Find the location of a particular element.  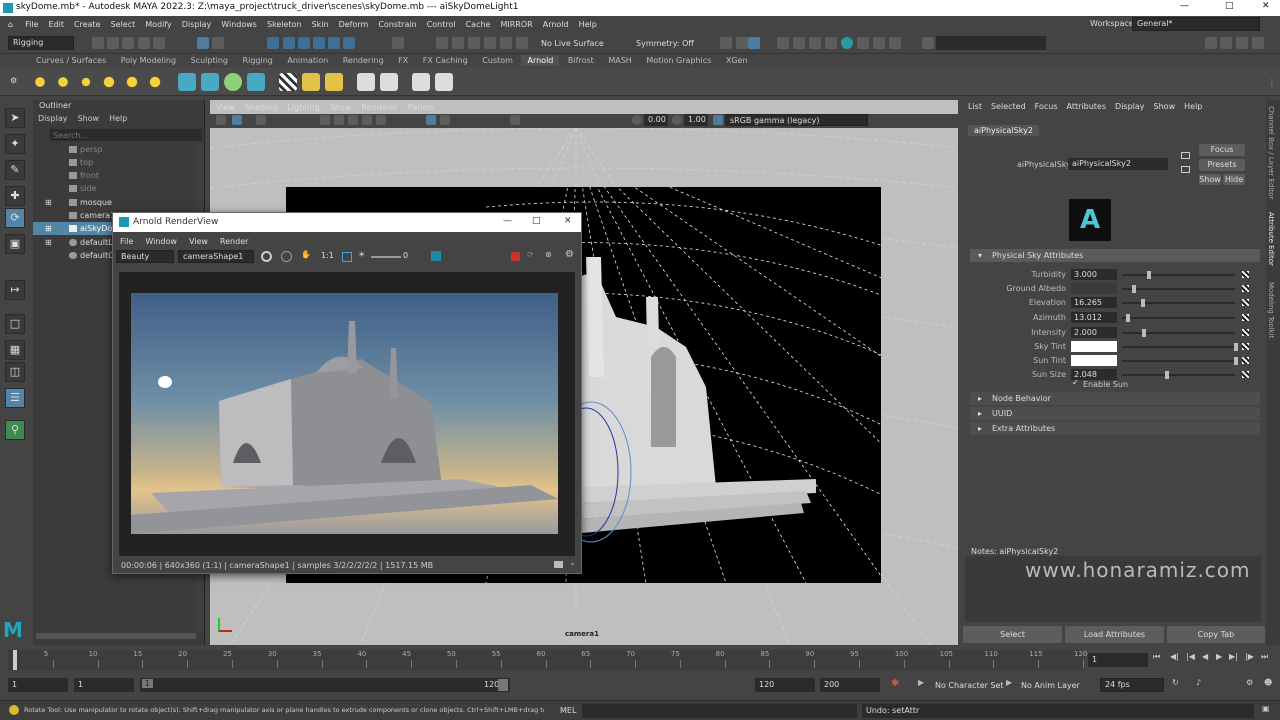

channel-box-icon is located at coordinates (1242, 43).